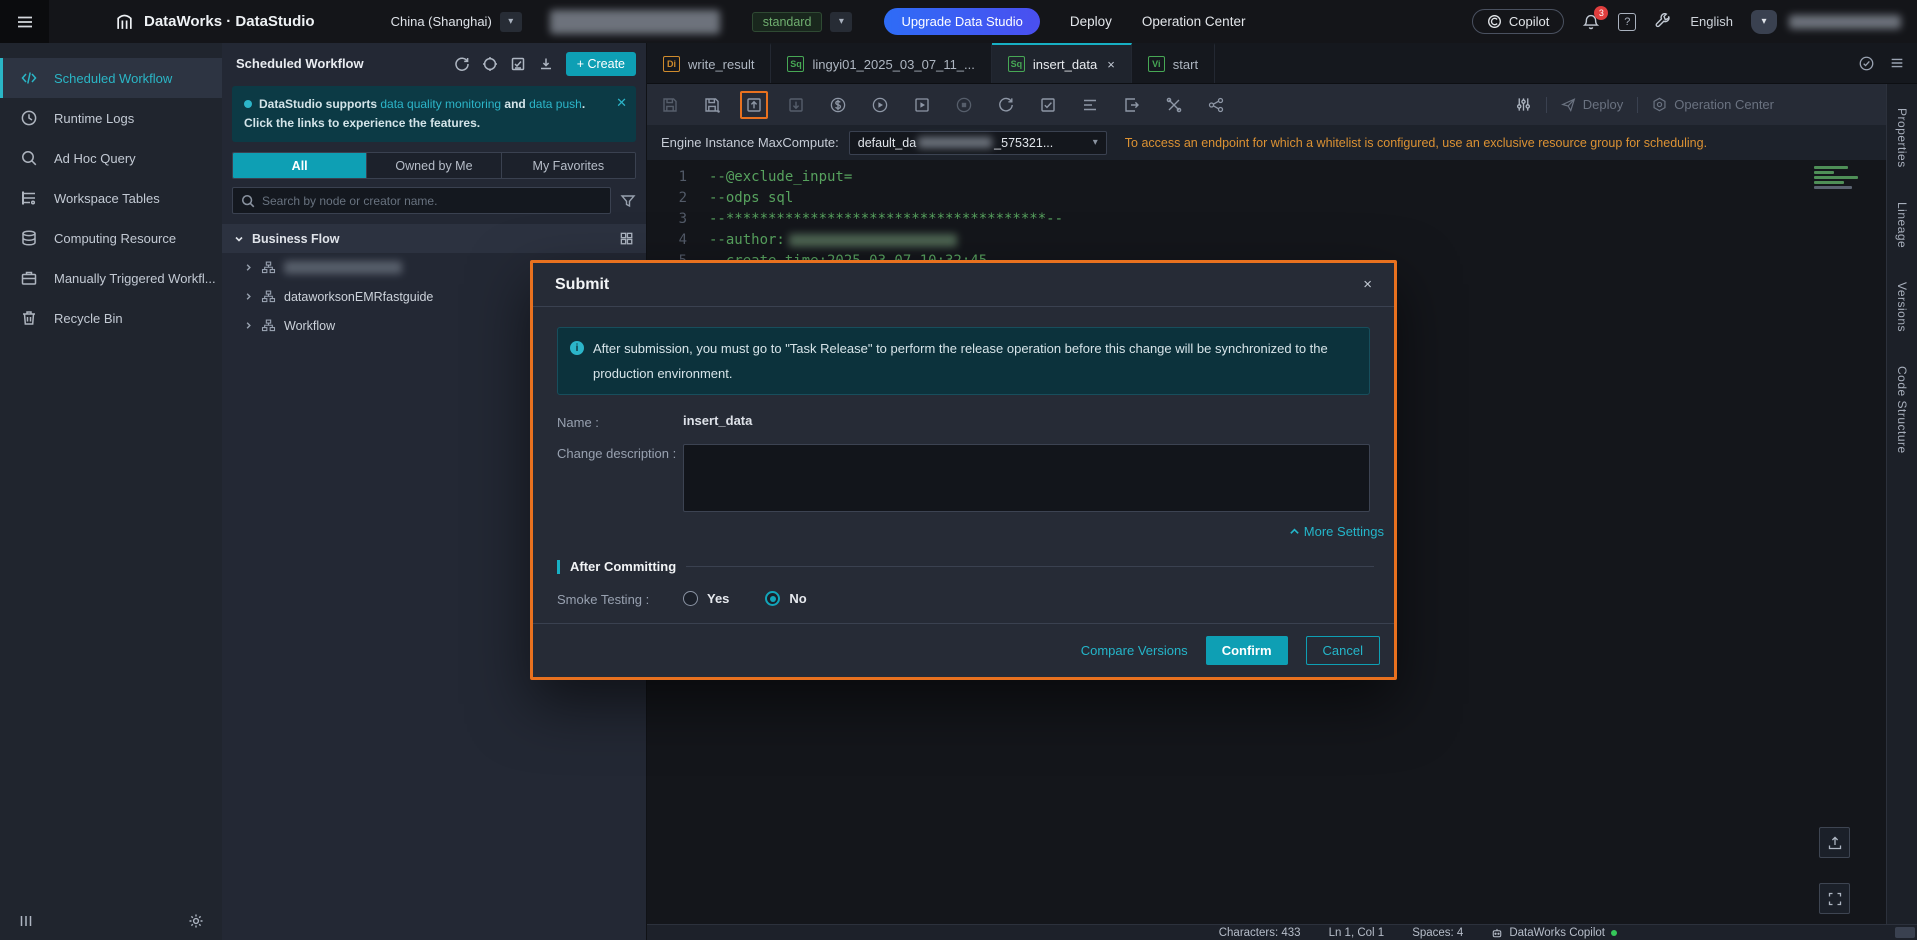 The width and height of the screenshot is (1917, 940). What do you see at coordinates (786, 598) in the screenshot?
I see `radio-no: No` at bounding box center [786, 598].